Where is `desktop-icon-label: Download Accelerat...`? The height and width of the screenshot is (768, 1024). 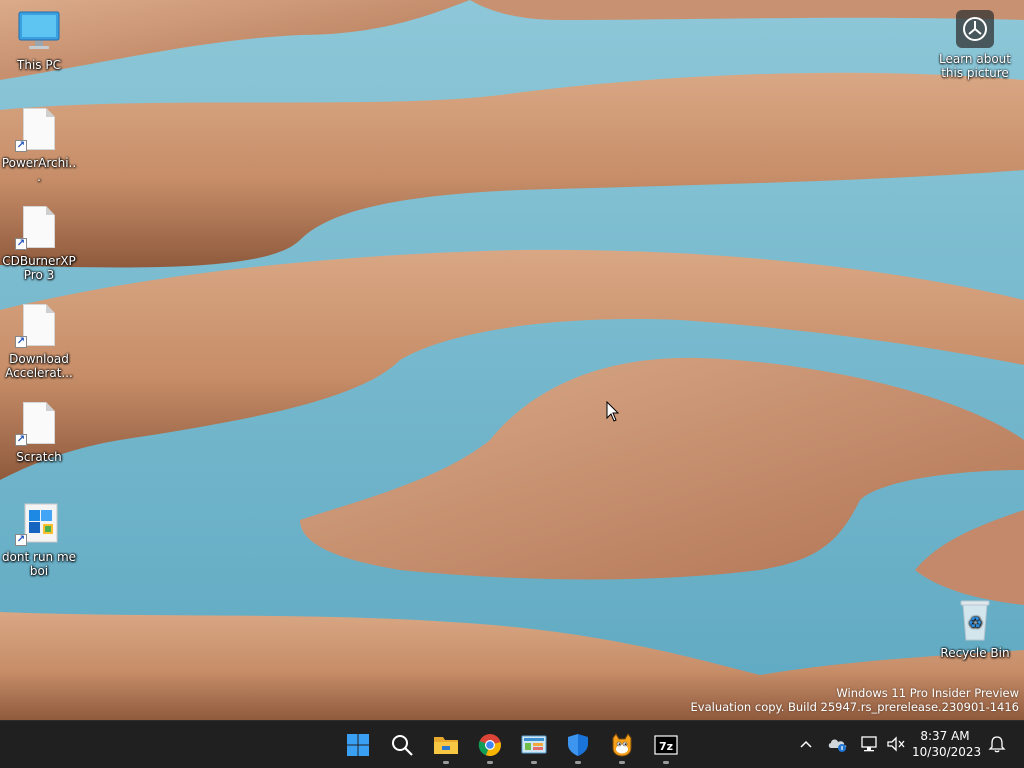
desktop-icon-label: Download Accelerat... is located at coordinates (39, 366).